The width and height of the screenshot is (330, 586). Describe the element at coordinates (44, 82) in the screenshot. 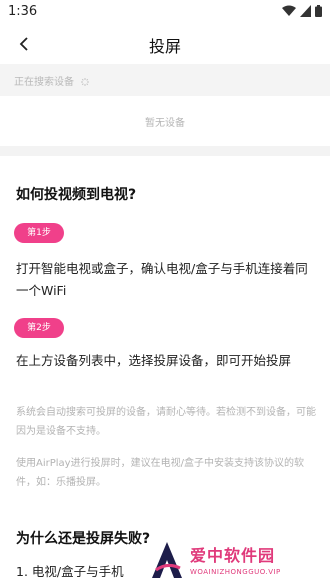

I see `search-status-label: 正在搜索设备` at that location.